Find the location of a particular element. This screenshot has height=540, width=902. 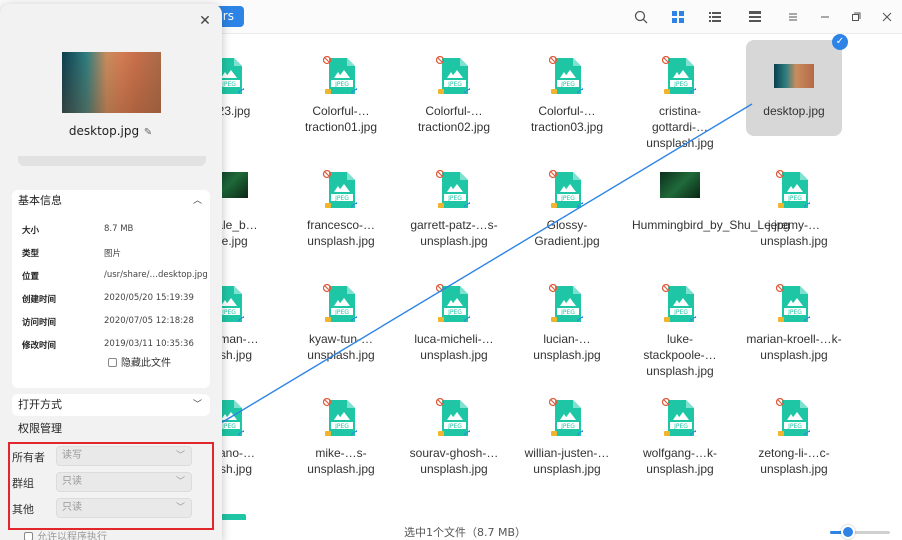

file-item: JPEG luke-stackpoole-…unsplash.jpg is located at coordinates (680, 323).